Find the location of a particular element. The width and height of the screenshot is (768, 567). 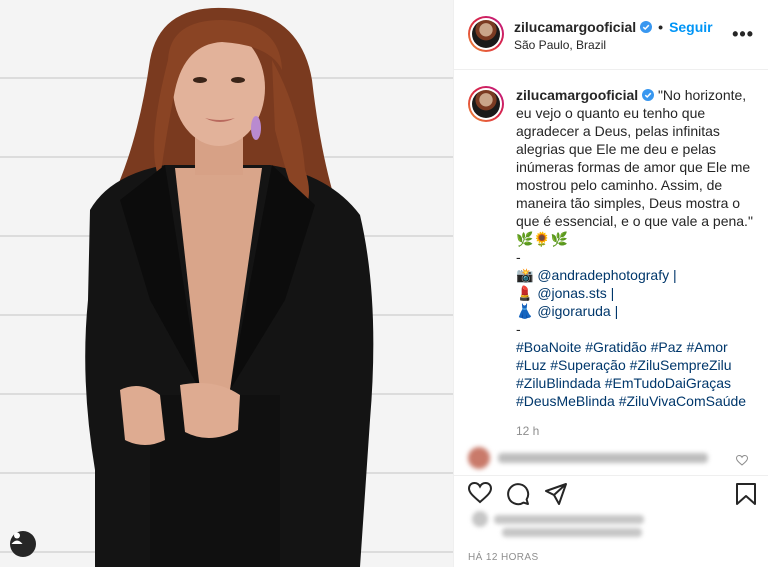

comment-like-heart-icon is located at coordinates (742, 460).